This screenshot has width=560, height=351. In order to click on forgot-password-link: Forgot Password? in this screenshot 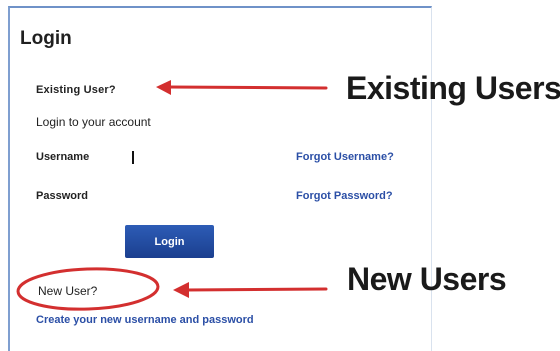, I will do `click(344, 196)`.